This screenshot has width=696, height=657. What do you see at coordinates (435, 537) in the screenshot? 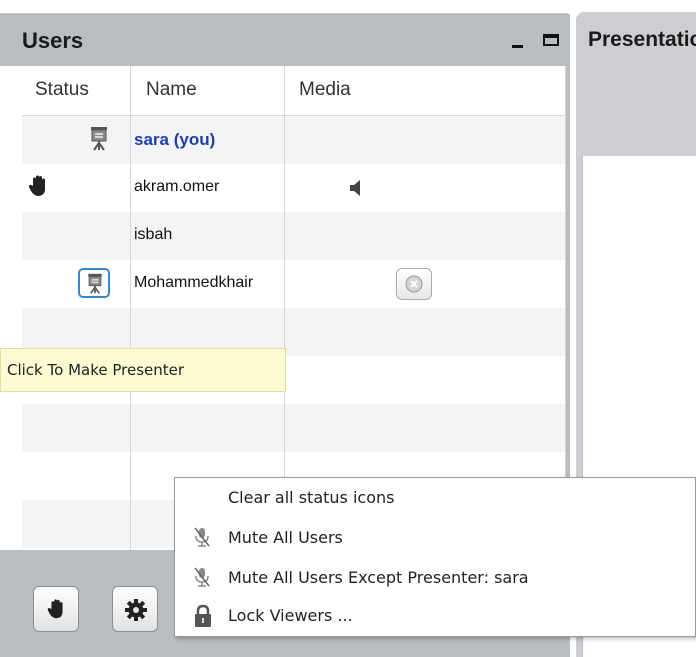
I see `menu-item-mute-all: Mute All Users` at bounding box center [435, 537].